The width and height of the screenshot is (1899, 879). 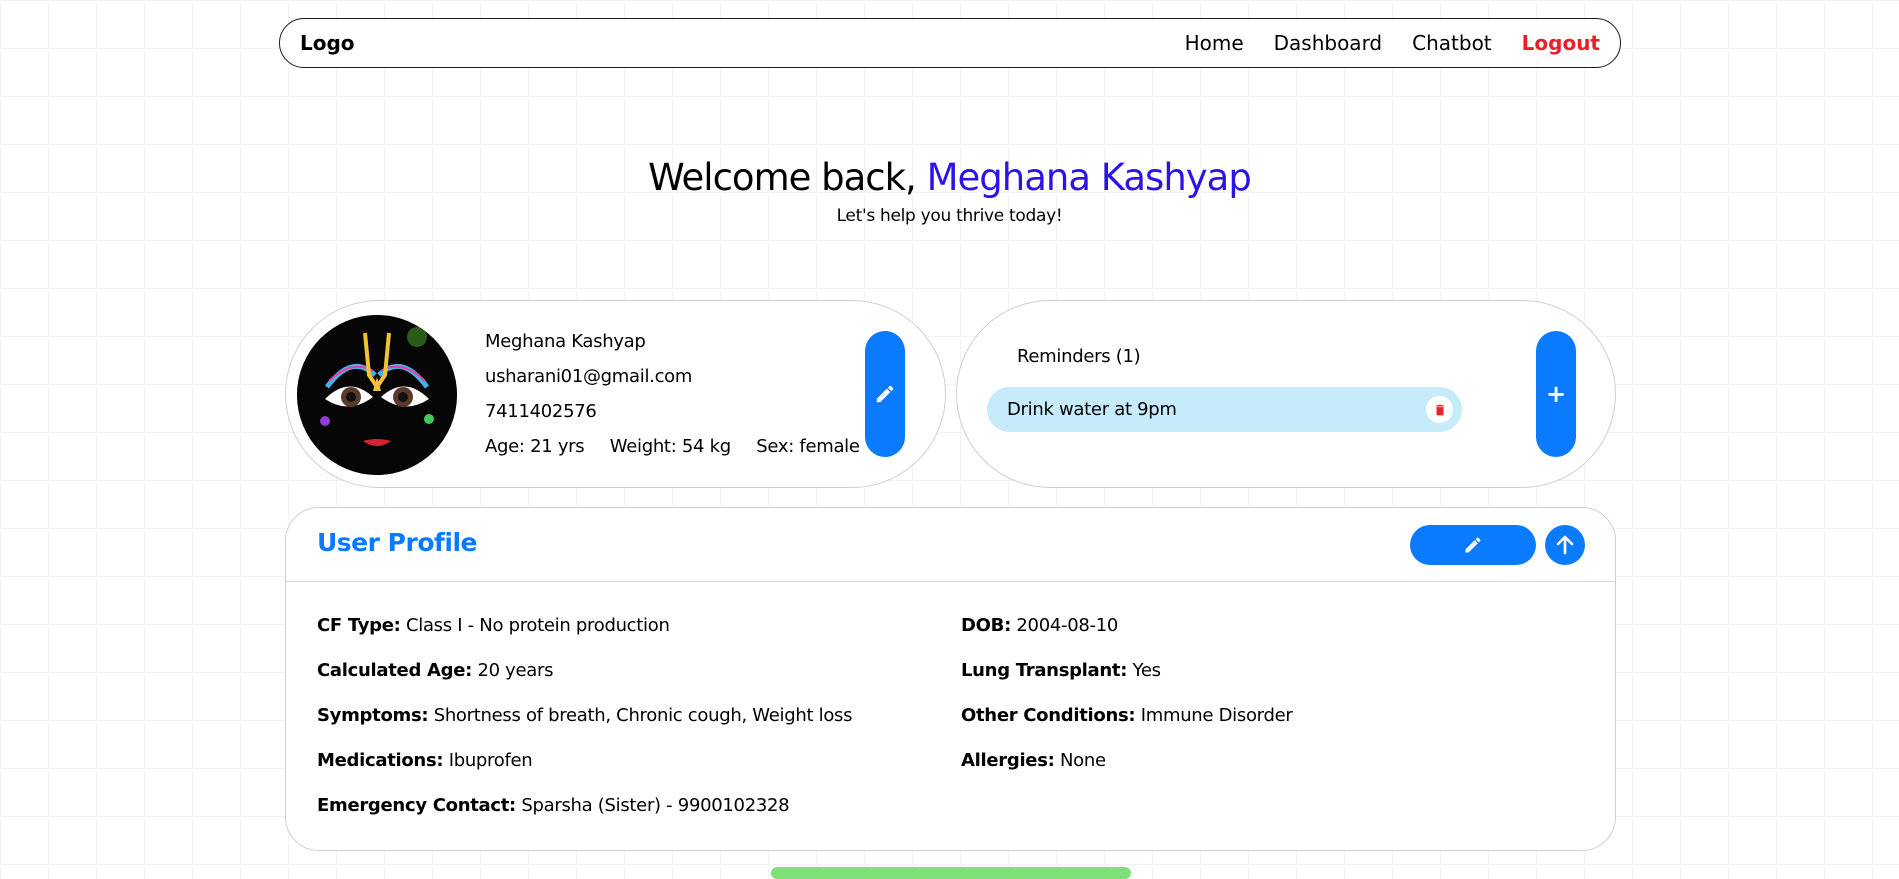 What do you see at coordinates (515, 670) in the screenshot?
I see `field-value: 20 years` at bounding box center [515, 670].